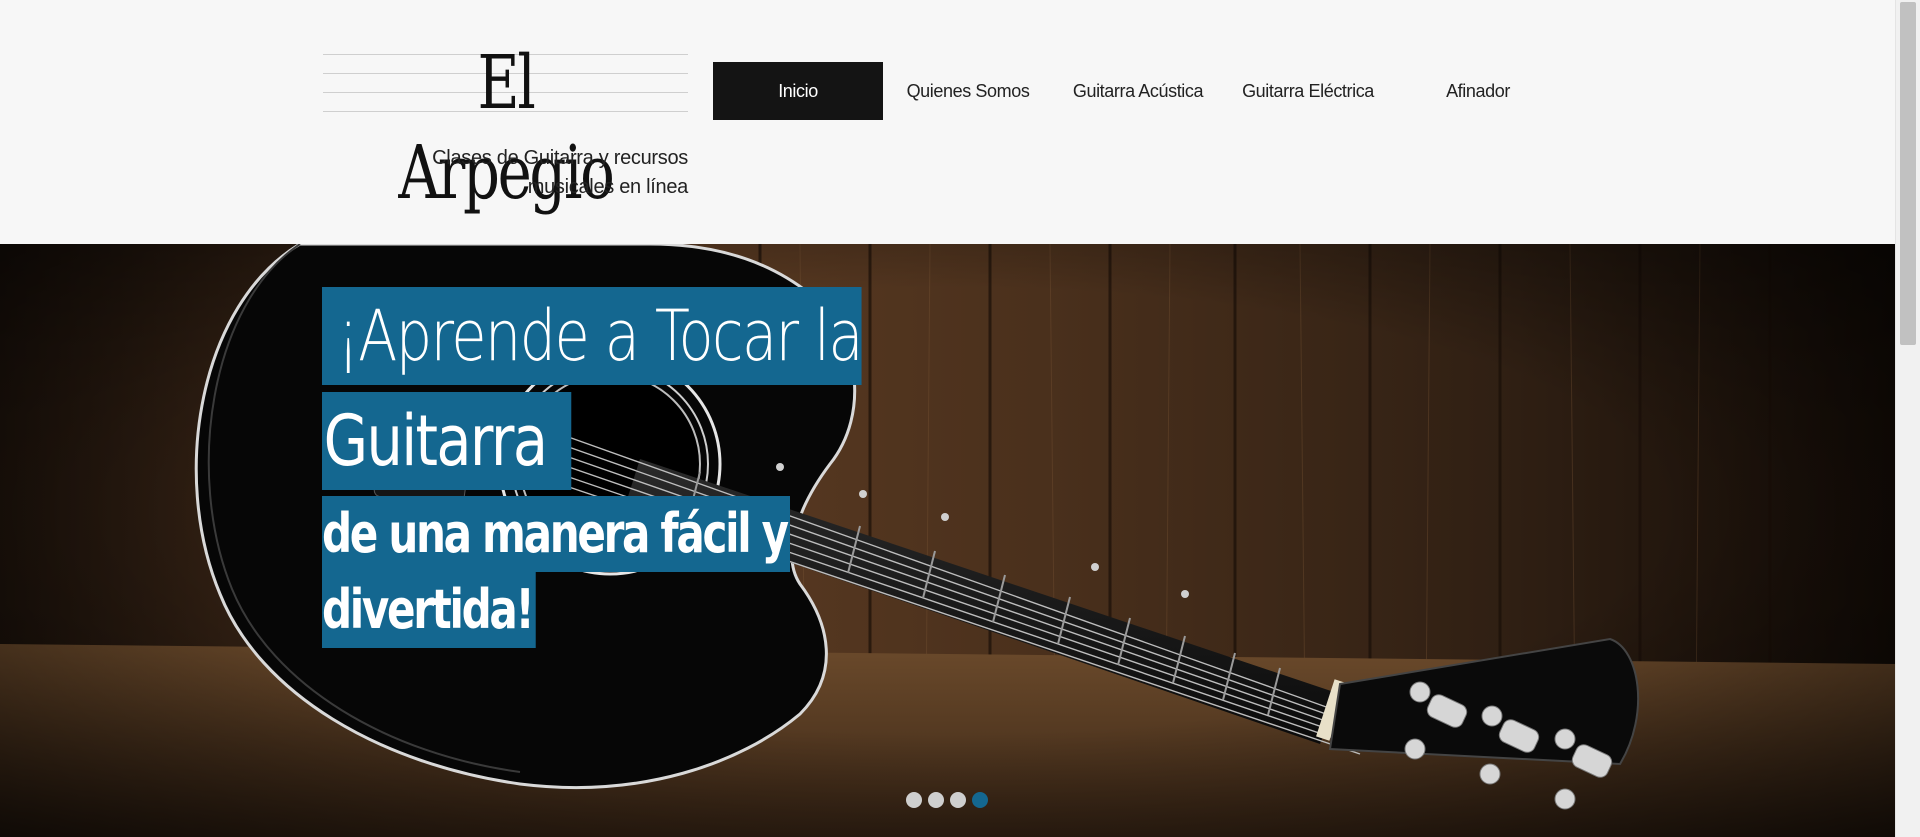  Describe the element at coordinates (446, 441) in the screenshot. I see `hero-line-2: Guitarra` at that location.